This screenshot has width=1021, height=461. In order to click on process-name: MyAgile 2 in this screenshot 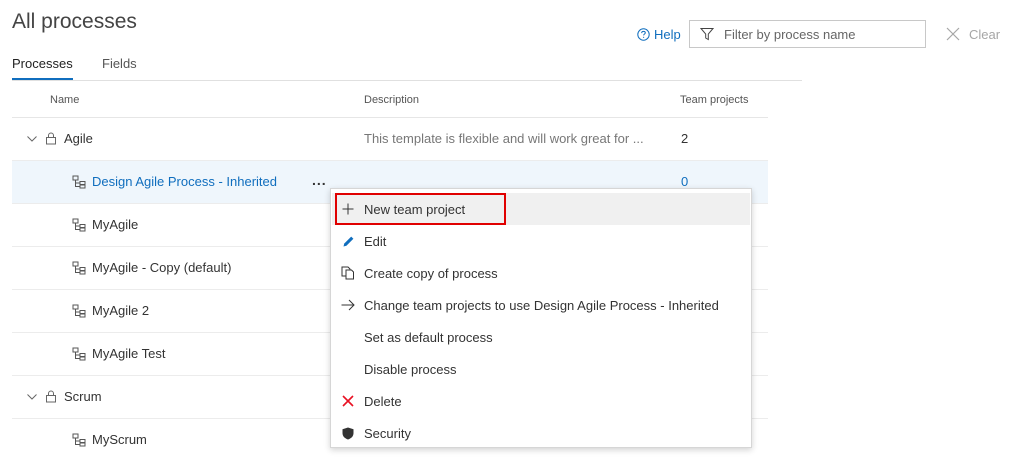, I will do `click(121, 310)`.